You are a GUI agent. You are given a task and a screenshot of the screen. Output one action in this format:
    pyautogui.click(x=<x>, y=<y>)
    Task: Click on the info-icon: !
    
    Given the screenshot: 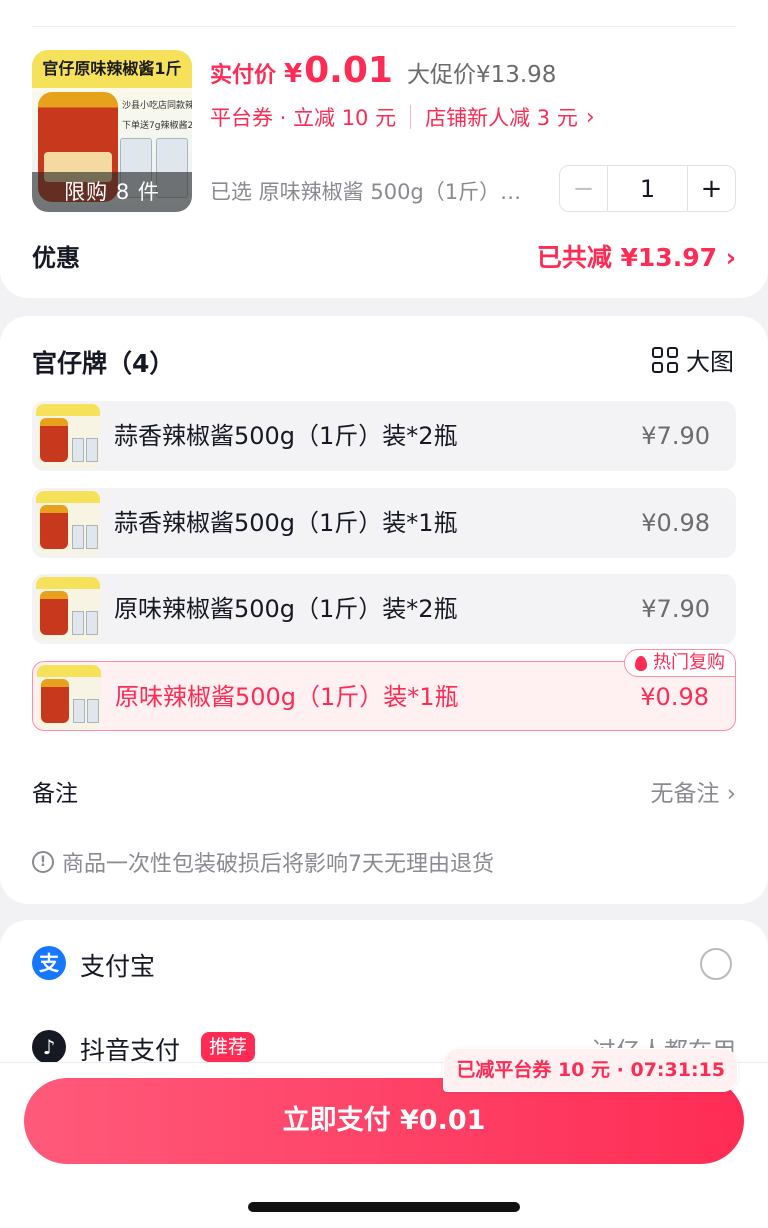 What is the action you would take?
    pyautogui.click(x=43, y=862)
    